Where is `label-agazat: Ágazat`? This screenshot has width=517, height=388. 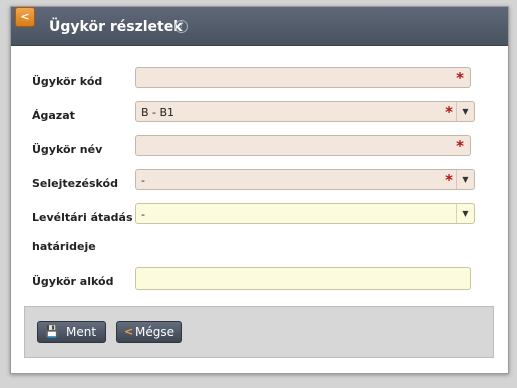 label-agazat: Ágazat is located at coordinates (53, 115).